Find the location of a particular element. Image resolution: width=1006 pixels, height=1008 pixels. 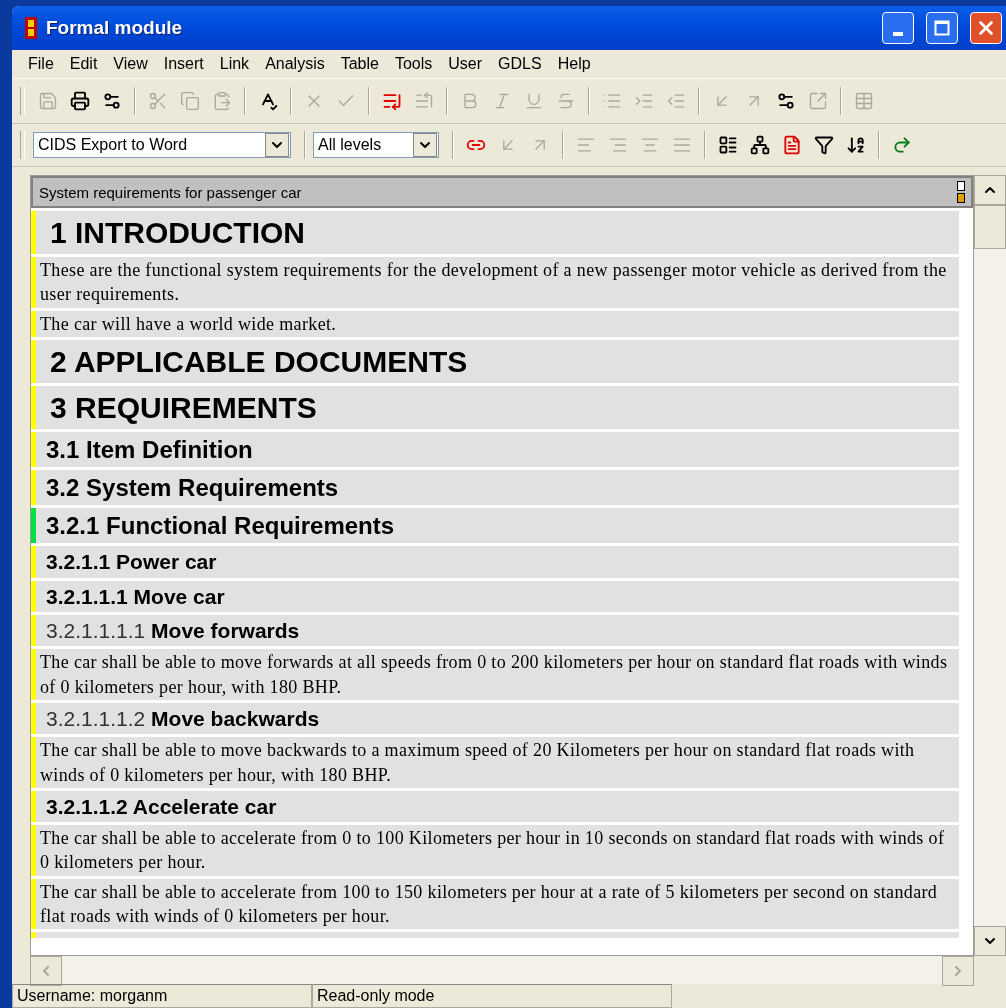

requirement-text: The car shall be able to accelerate from 100 to 150 kilometers per hour at a rate of 5 kilometers per second on standard flat roads with winds of 0 kilometers per hour. is located at coordinates (489, 904).